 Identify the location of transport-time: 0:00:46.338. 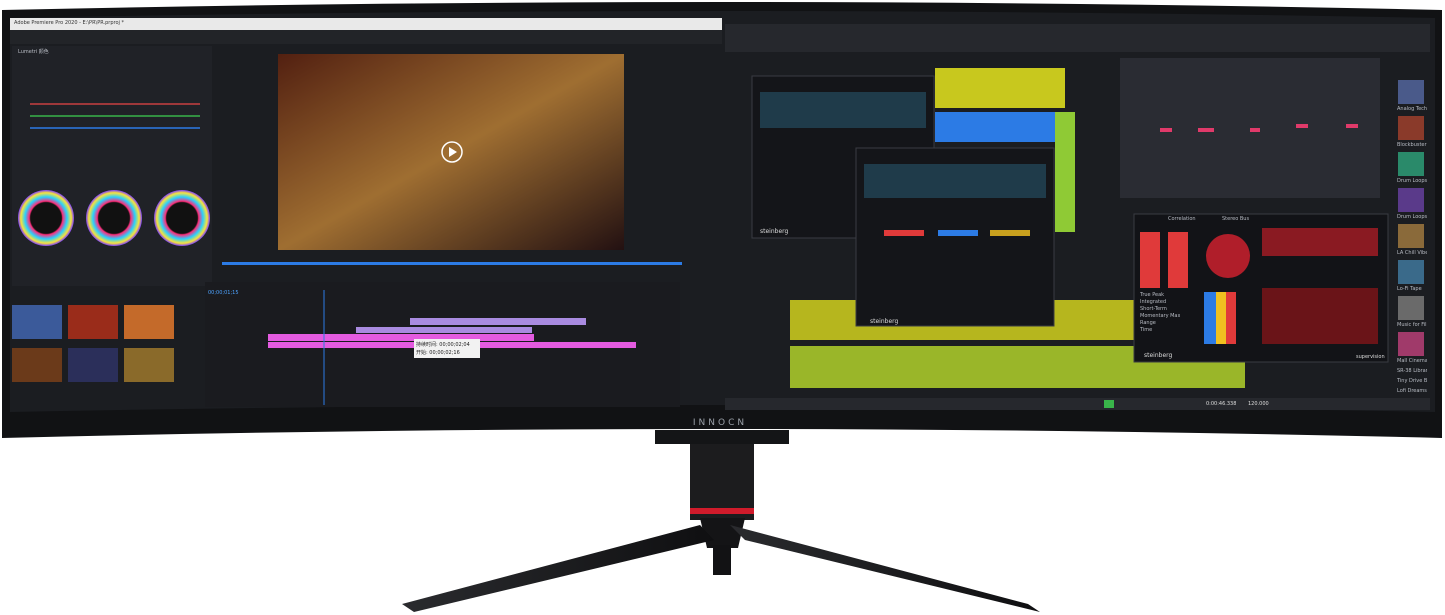
(1221, 404).